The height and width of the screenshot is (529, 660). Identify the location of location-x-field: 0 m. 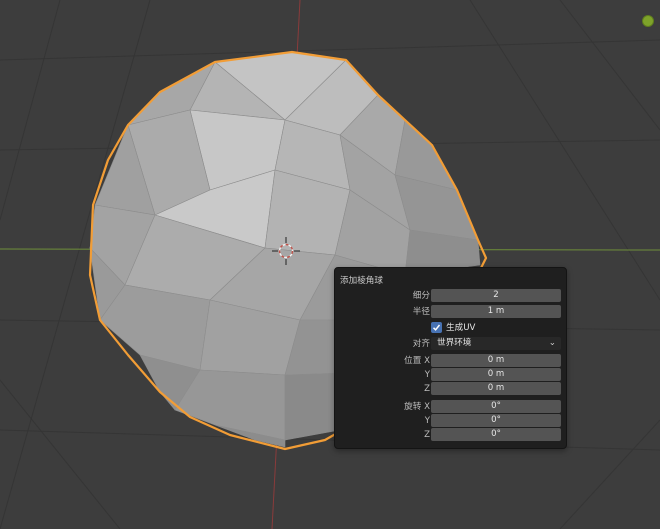
(496, 360).